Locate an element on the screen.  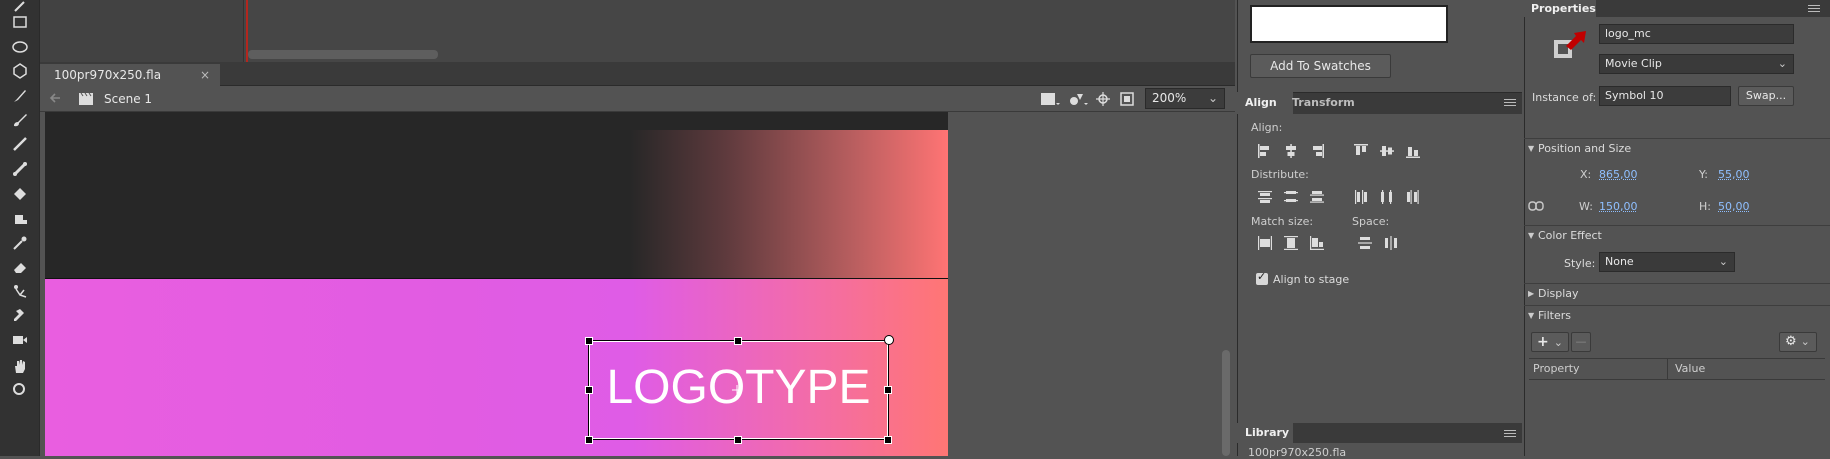
paint-bucket-icon is located at coordinates (20, 193).